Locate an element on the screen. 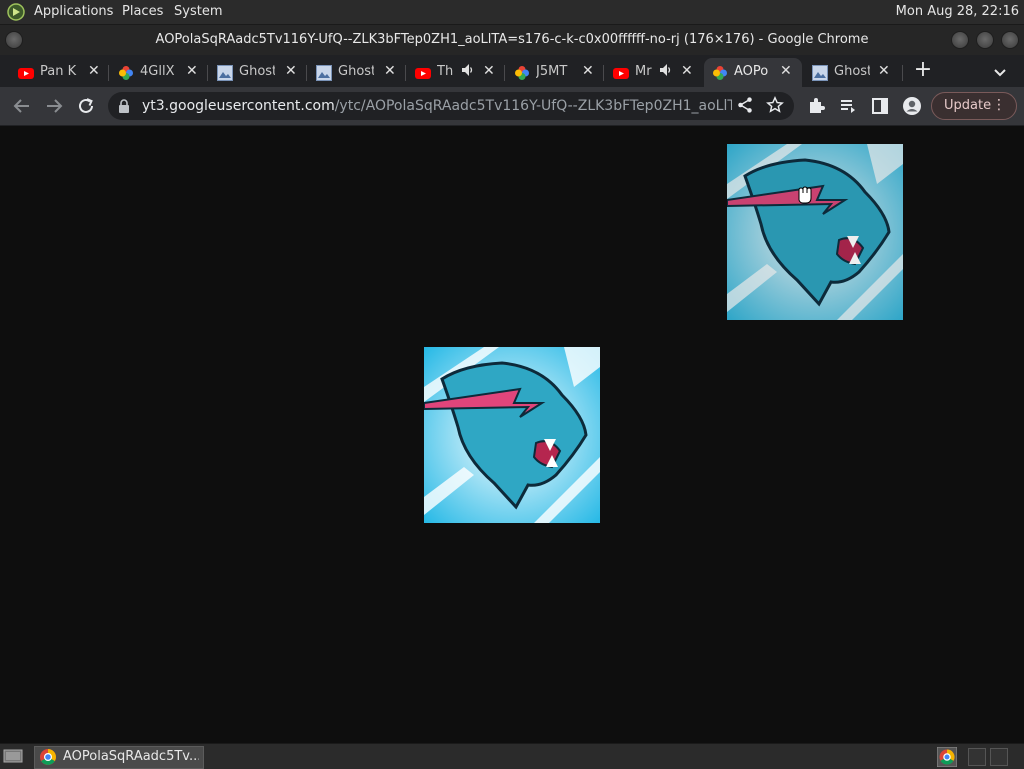 This screenshot has height=769, width=1024. tab-youtube-th: Th ✕ is located at coordinates (456, 72).